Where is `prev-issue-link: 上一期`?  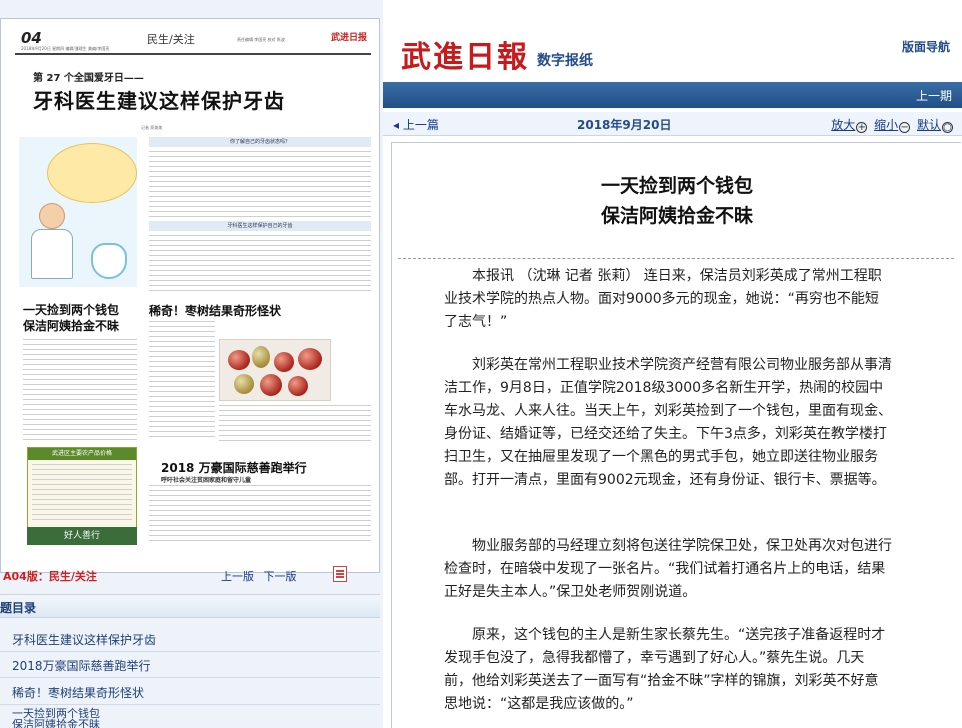
prev-issue-link: 上一期 is located at coordinates (934, 95).